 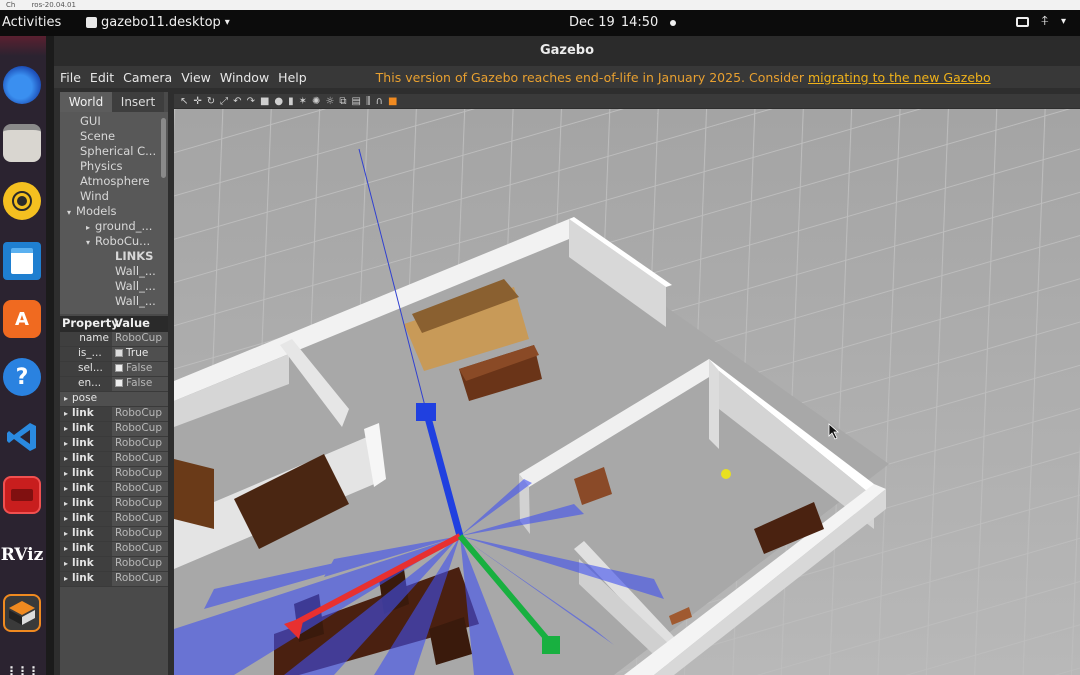 What do you see at coordinates (244, 77) in the screenshot?
I see `menu-window: Window` at bounding box center [244, 77].